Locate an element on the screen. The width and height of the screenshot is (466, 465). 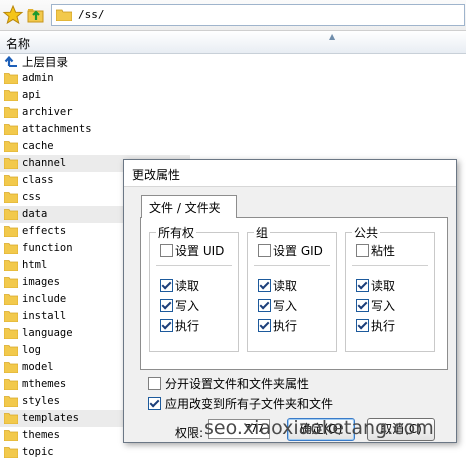
up-arrow-icon is located at coordinates (11, 61).